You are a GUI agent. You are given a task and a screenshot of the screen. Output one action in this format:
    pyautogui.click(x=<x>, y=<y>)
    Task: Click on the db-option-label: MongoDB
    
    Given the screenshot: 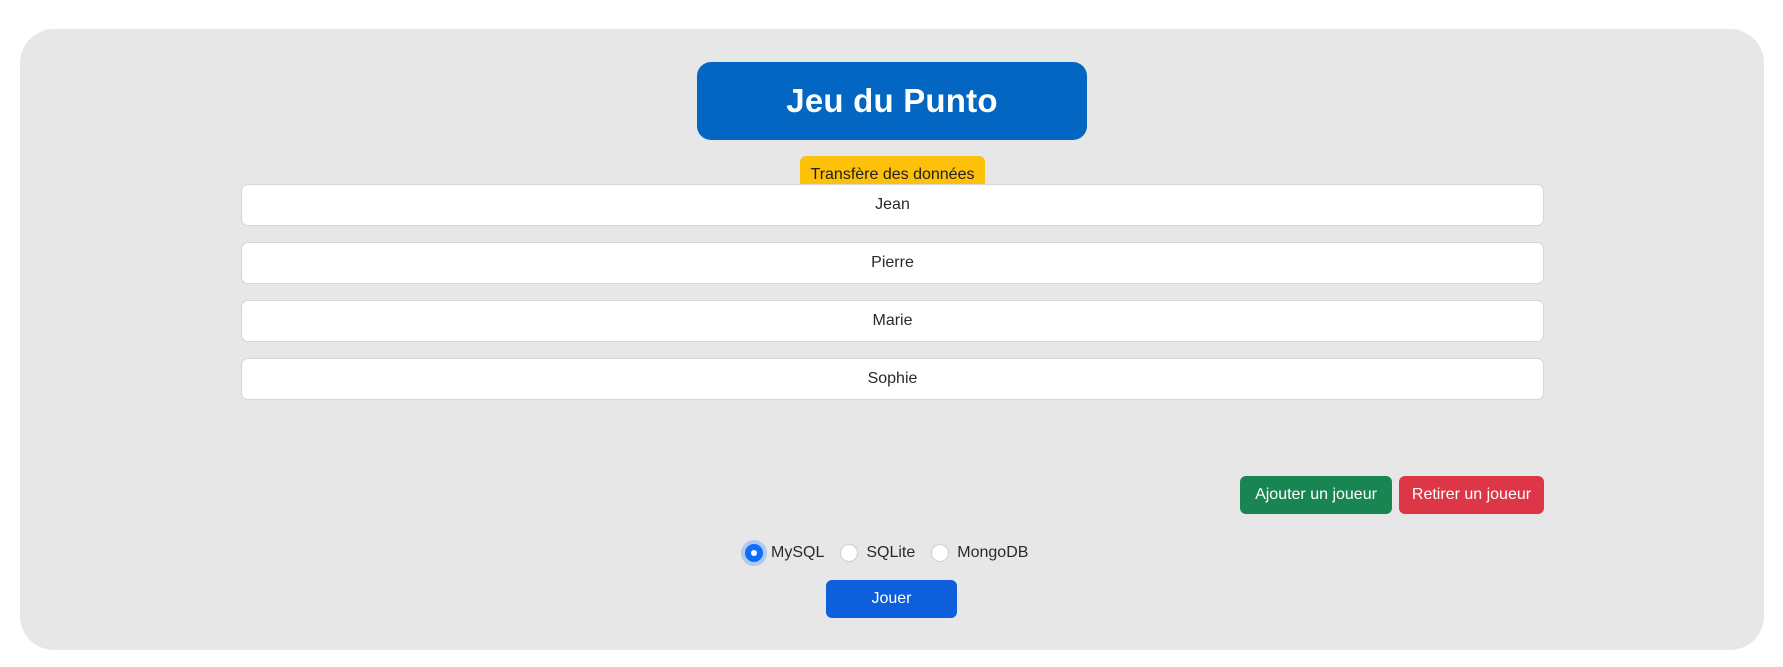 What is the action you would take?
    pyautogui.click(x=993, y=552)
    